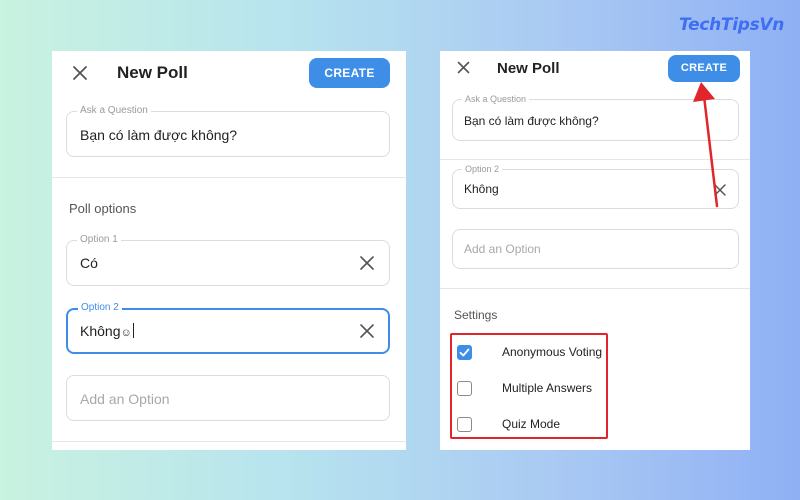 The width and height of the screenshot is (800, 500). What do you see at coordinates (103, 208) in the screenshot?
I see `poll-options-title: Poll options` at bounding box center [103, 208].